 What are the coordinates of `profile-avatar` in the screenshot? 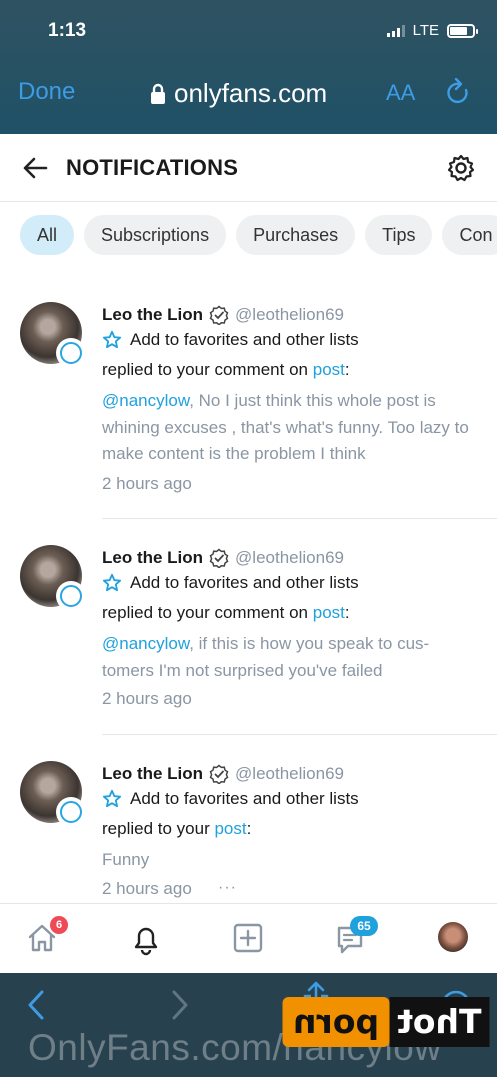 It's located at (453, 937).